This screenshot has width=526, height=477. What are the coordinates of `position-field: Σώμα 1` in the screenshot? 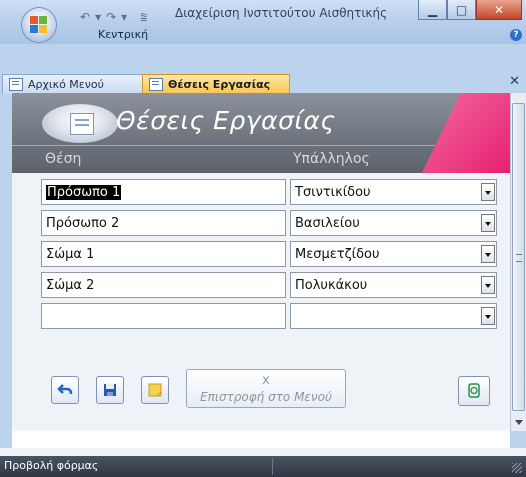 It's located at (163, 254).